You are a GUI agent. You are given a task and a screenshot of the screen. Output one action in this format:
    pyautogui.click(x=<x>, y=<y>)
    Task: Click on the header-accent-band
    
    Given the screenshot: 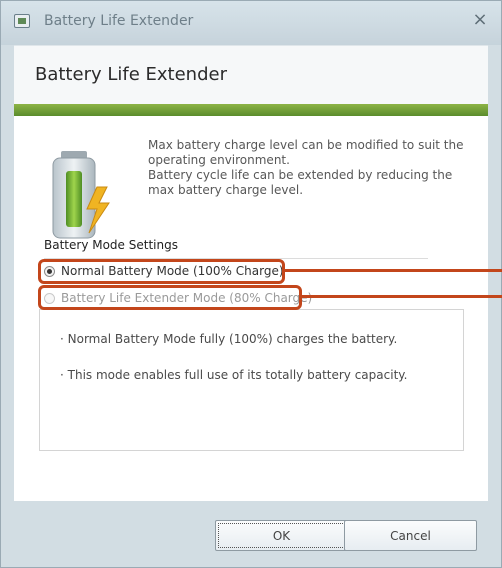 What is the action you would take?
    pyautogui.click(x=251, y=110)
    